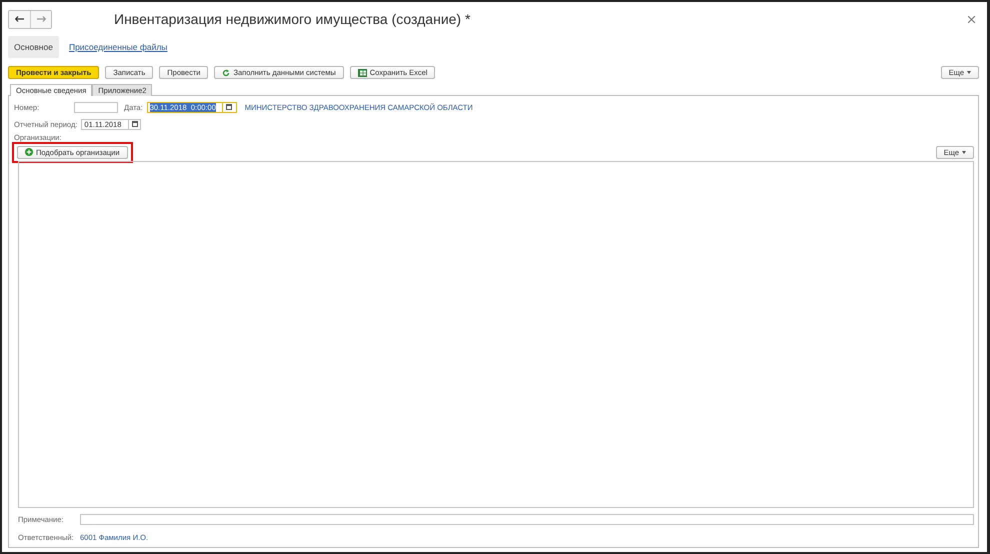 Image resolution: width=990 pixels, height=554 pixels. What do you see at coordinates (29, 152) in the screenshot?
I see `plus-circle-icon` at bounding box center [29, 152].